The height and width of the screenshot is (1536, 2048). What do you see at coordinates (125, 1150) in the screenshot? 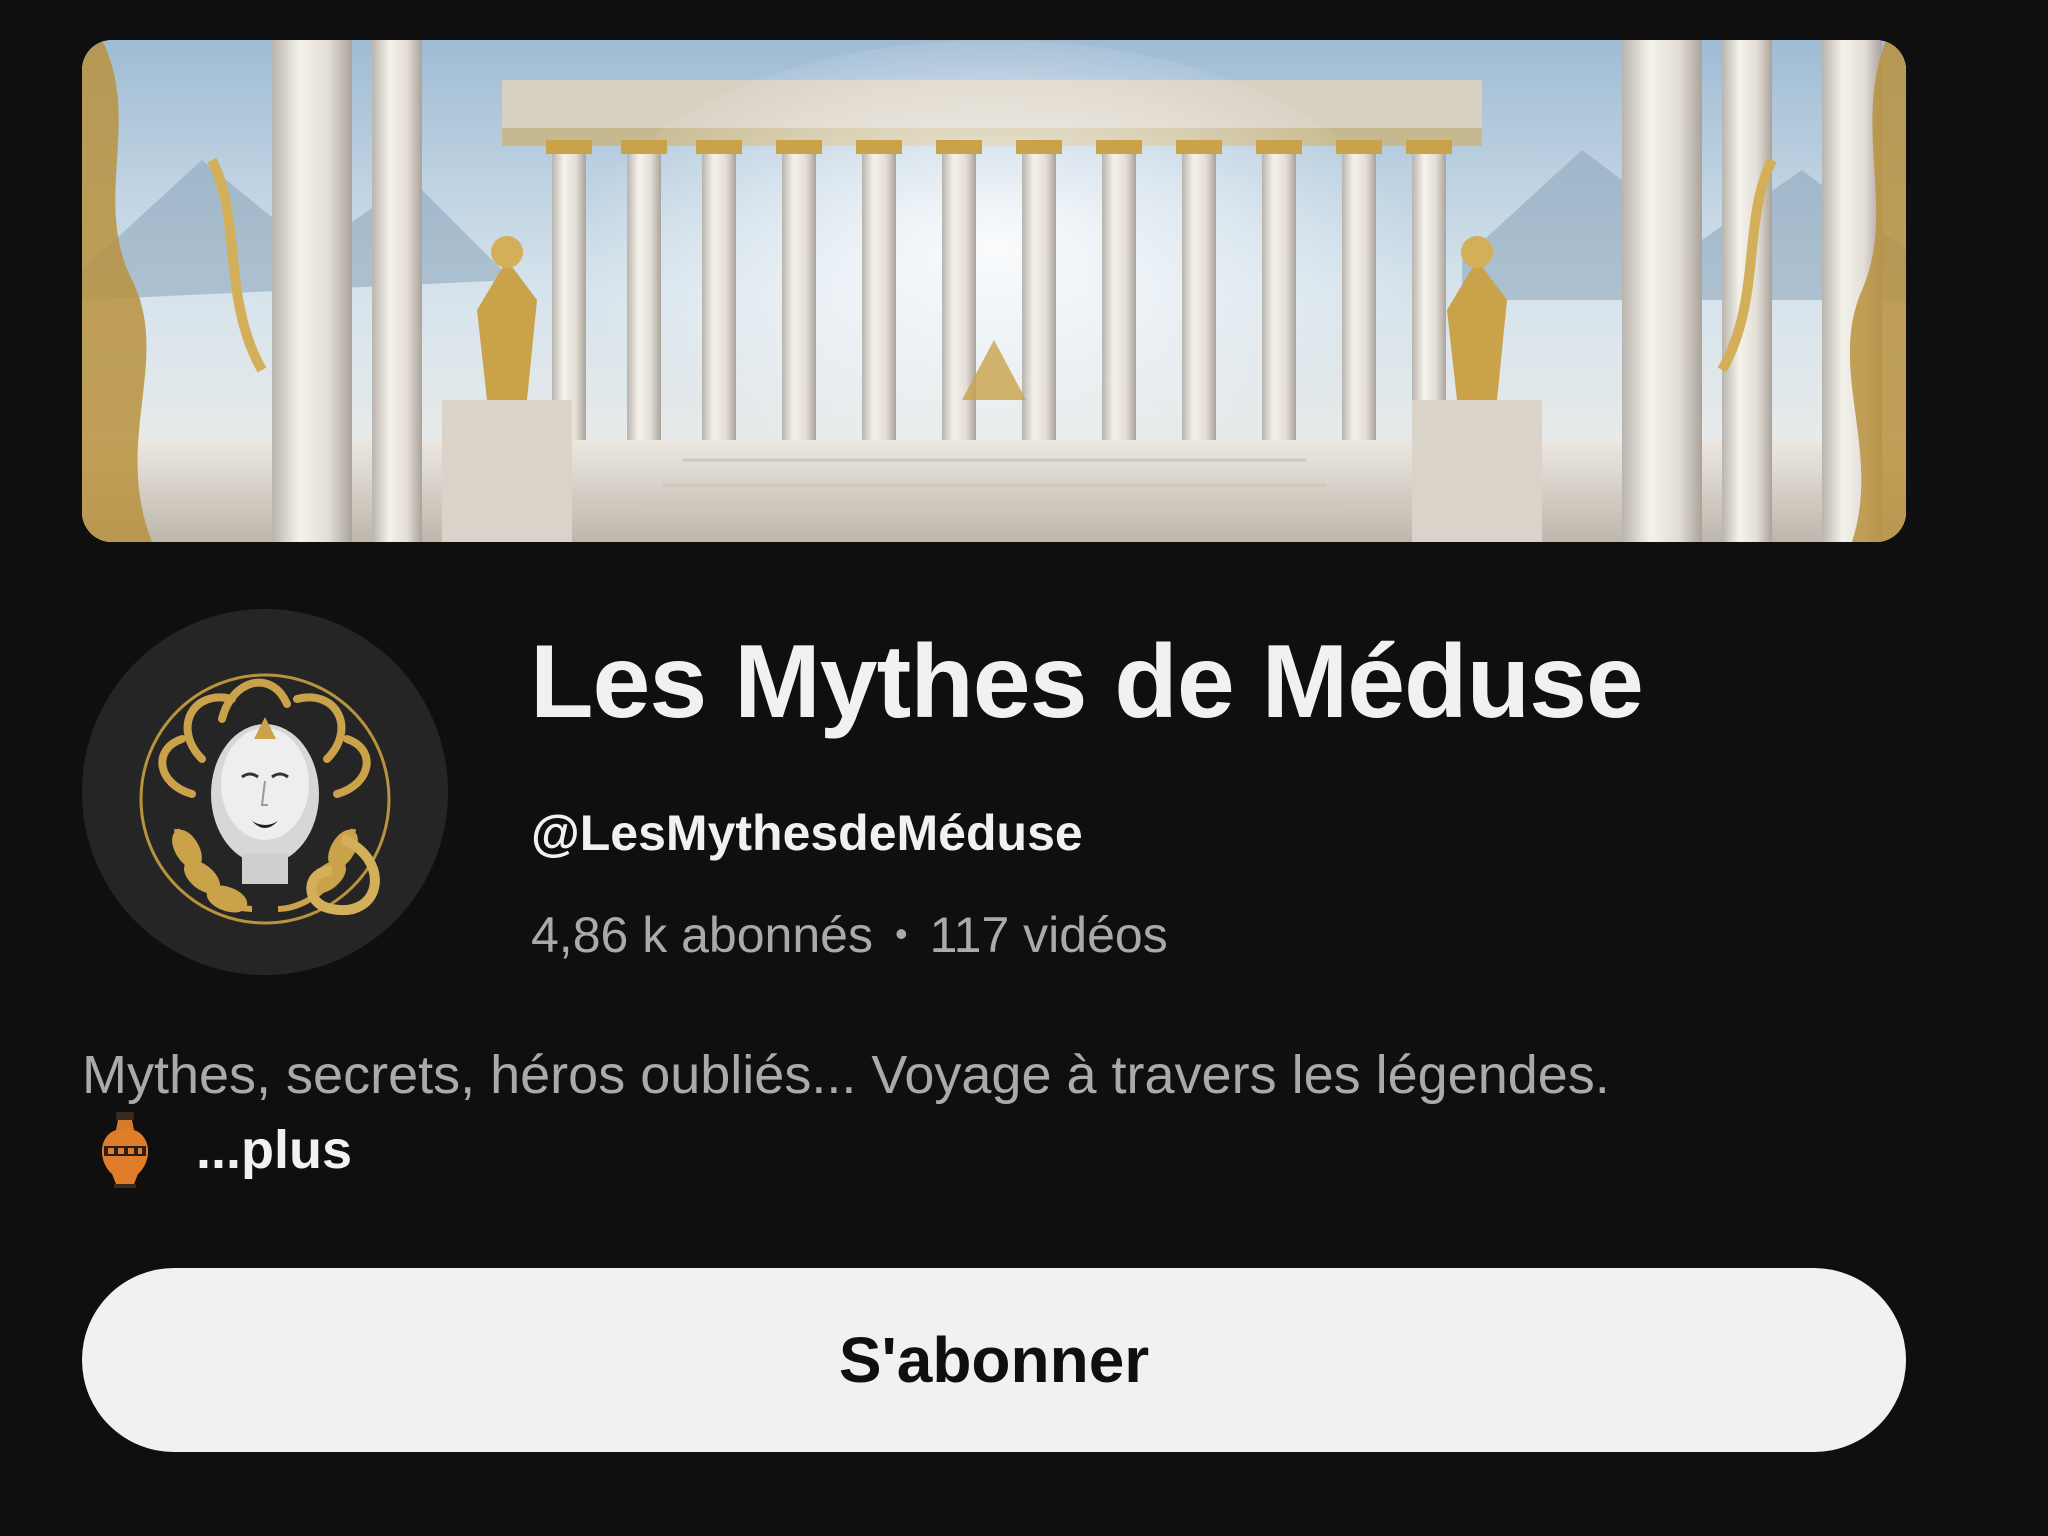
I see `amphora-icon` at bounding box center [125, 1150].